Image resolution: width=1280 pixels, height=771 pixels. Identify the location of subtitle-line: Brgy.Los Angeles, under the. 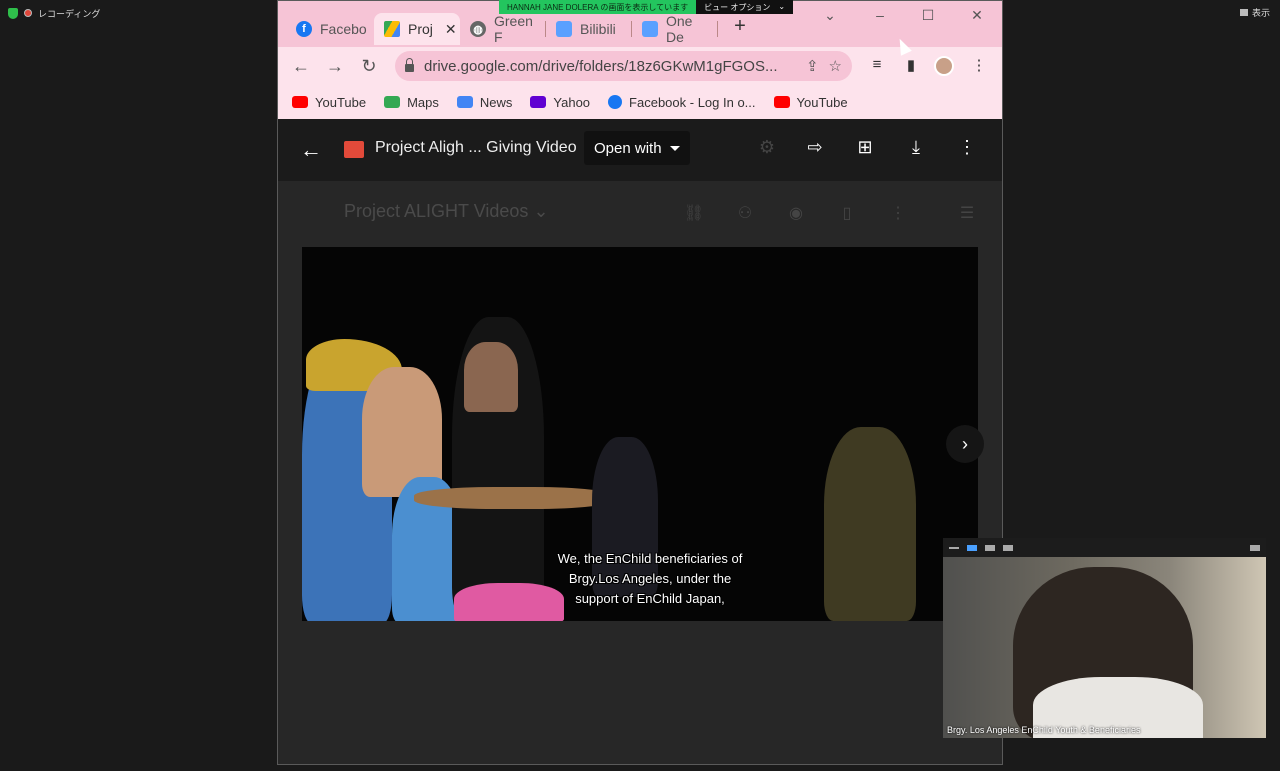
(650, 578).